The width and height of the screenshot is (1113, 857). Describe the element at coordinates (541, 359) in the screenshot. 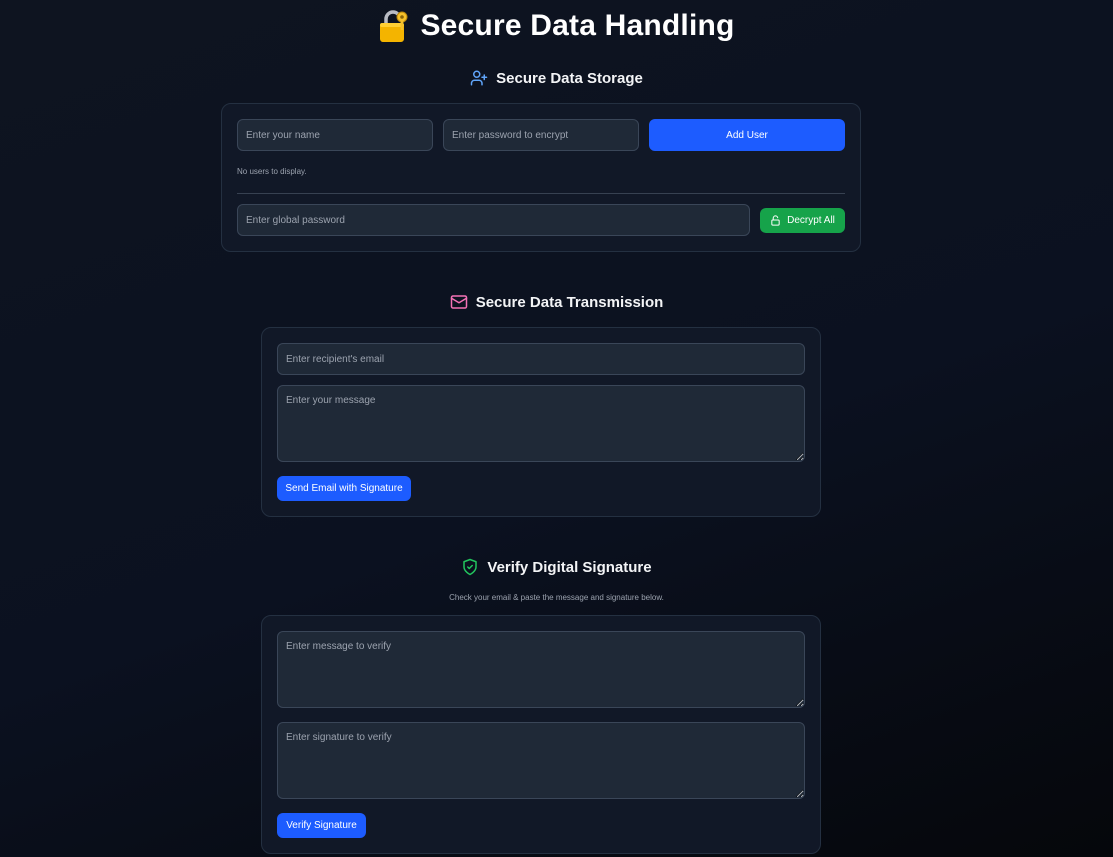

I see `recipient-email-input` at that location.